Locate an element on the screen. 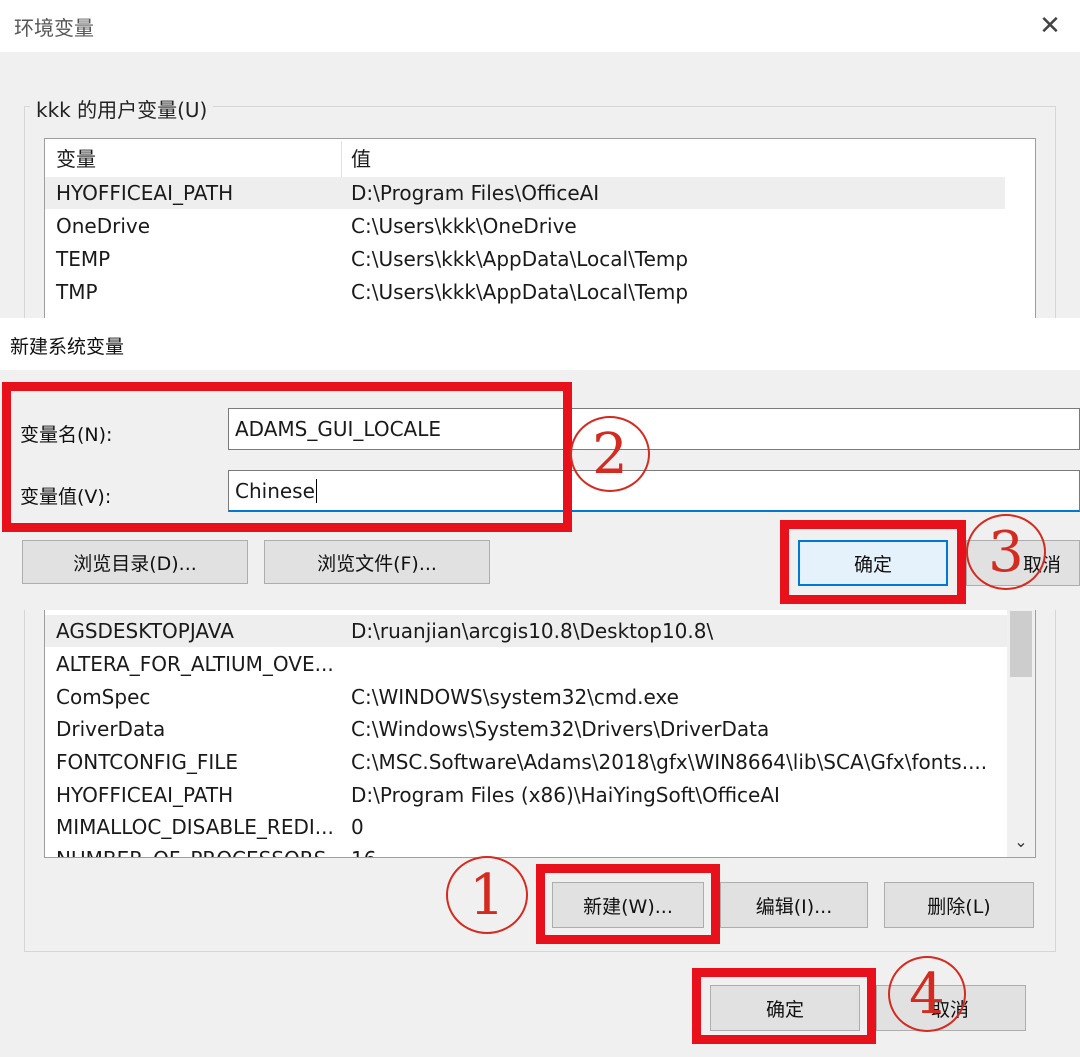 This screenshot has width=1080, height=1057. var-name: OneDrive is located at coordinates (103, 226).